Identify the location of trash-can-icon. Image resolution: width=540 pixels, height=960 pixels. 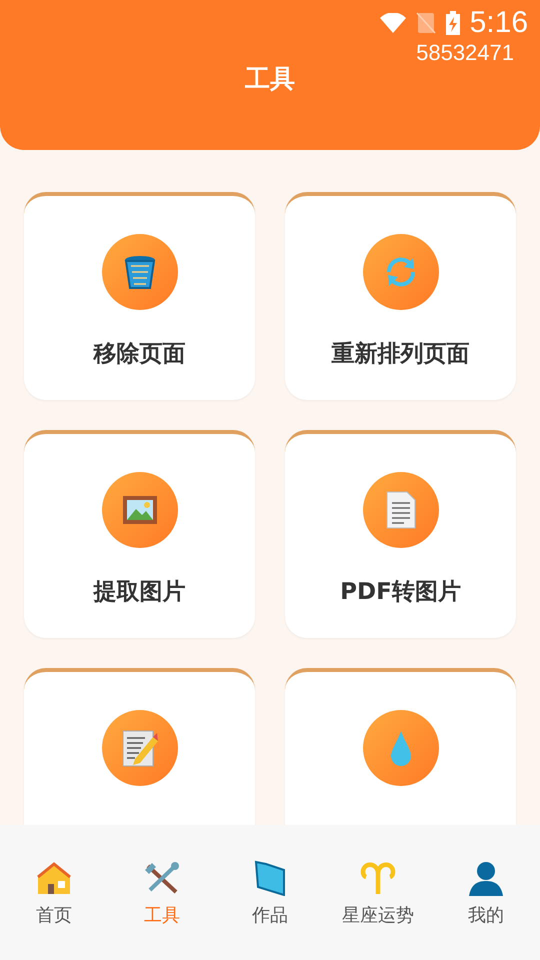
(139, 272).